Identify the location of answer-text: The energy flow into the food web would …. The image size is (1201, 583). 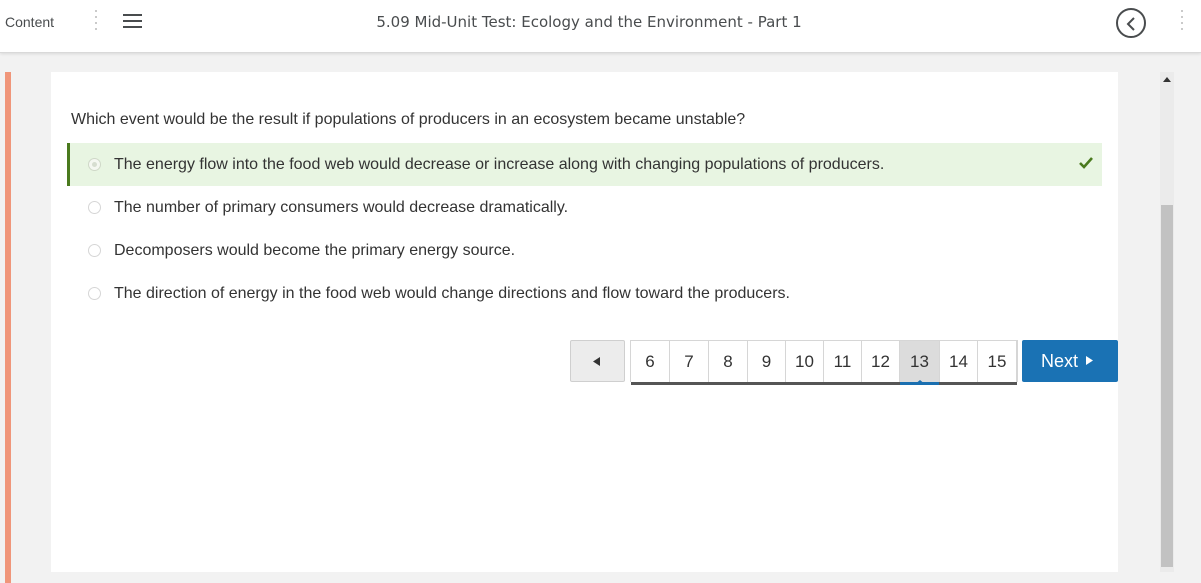
(499, 164).